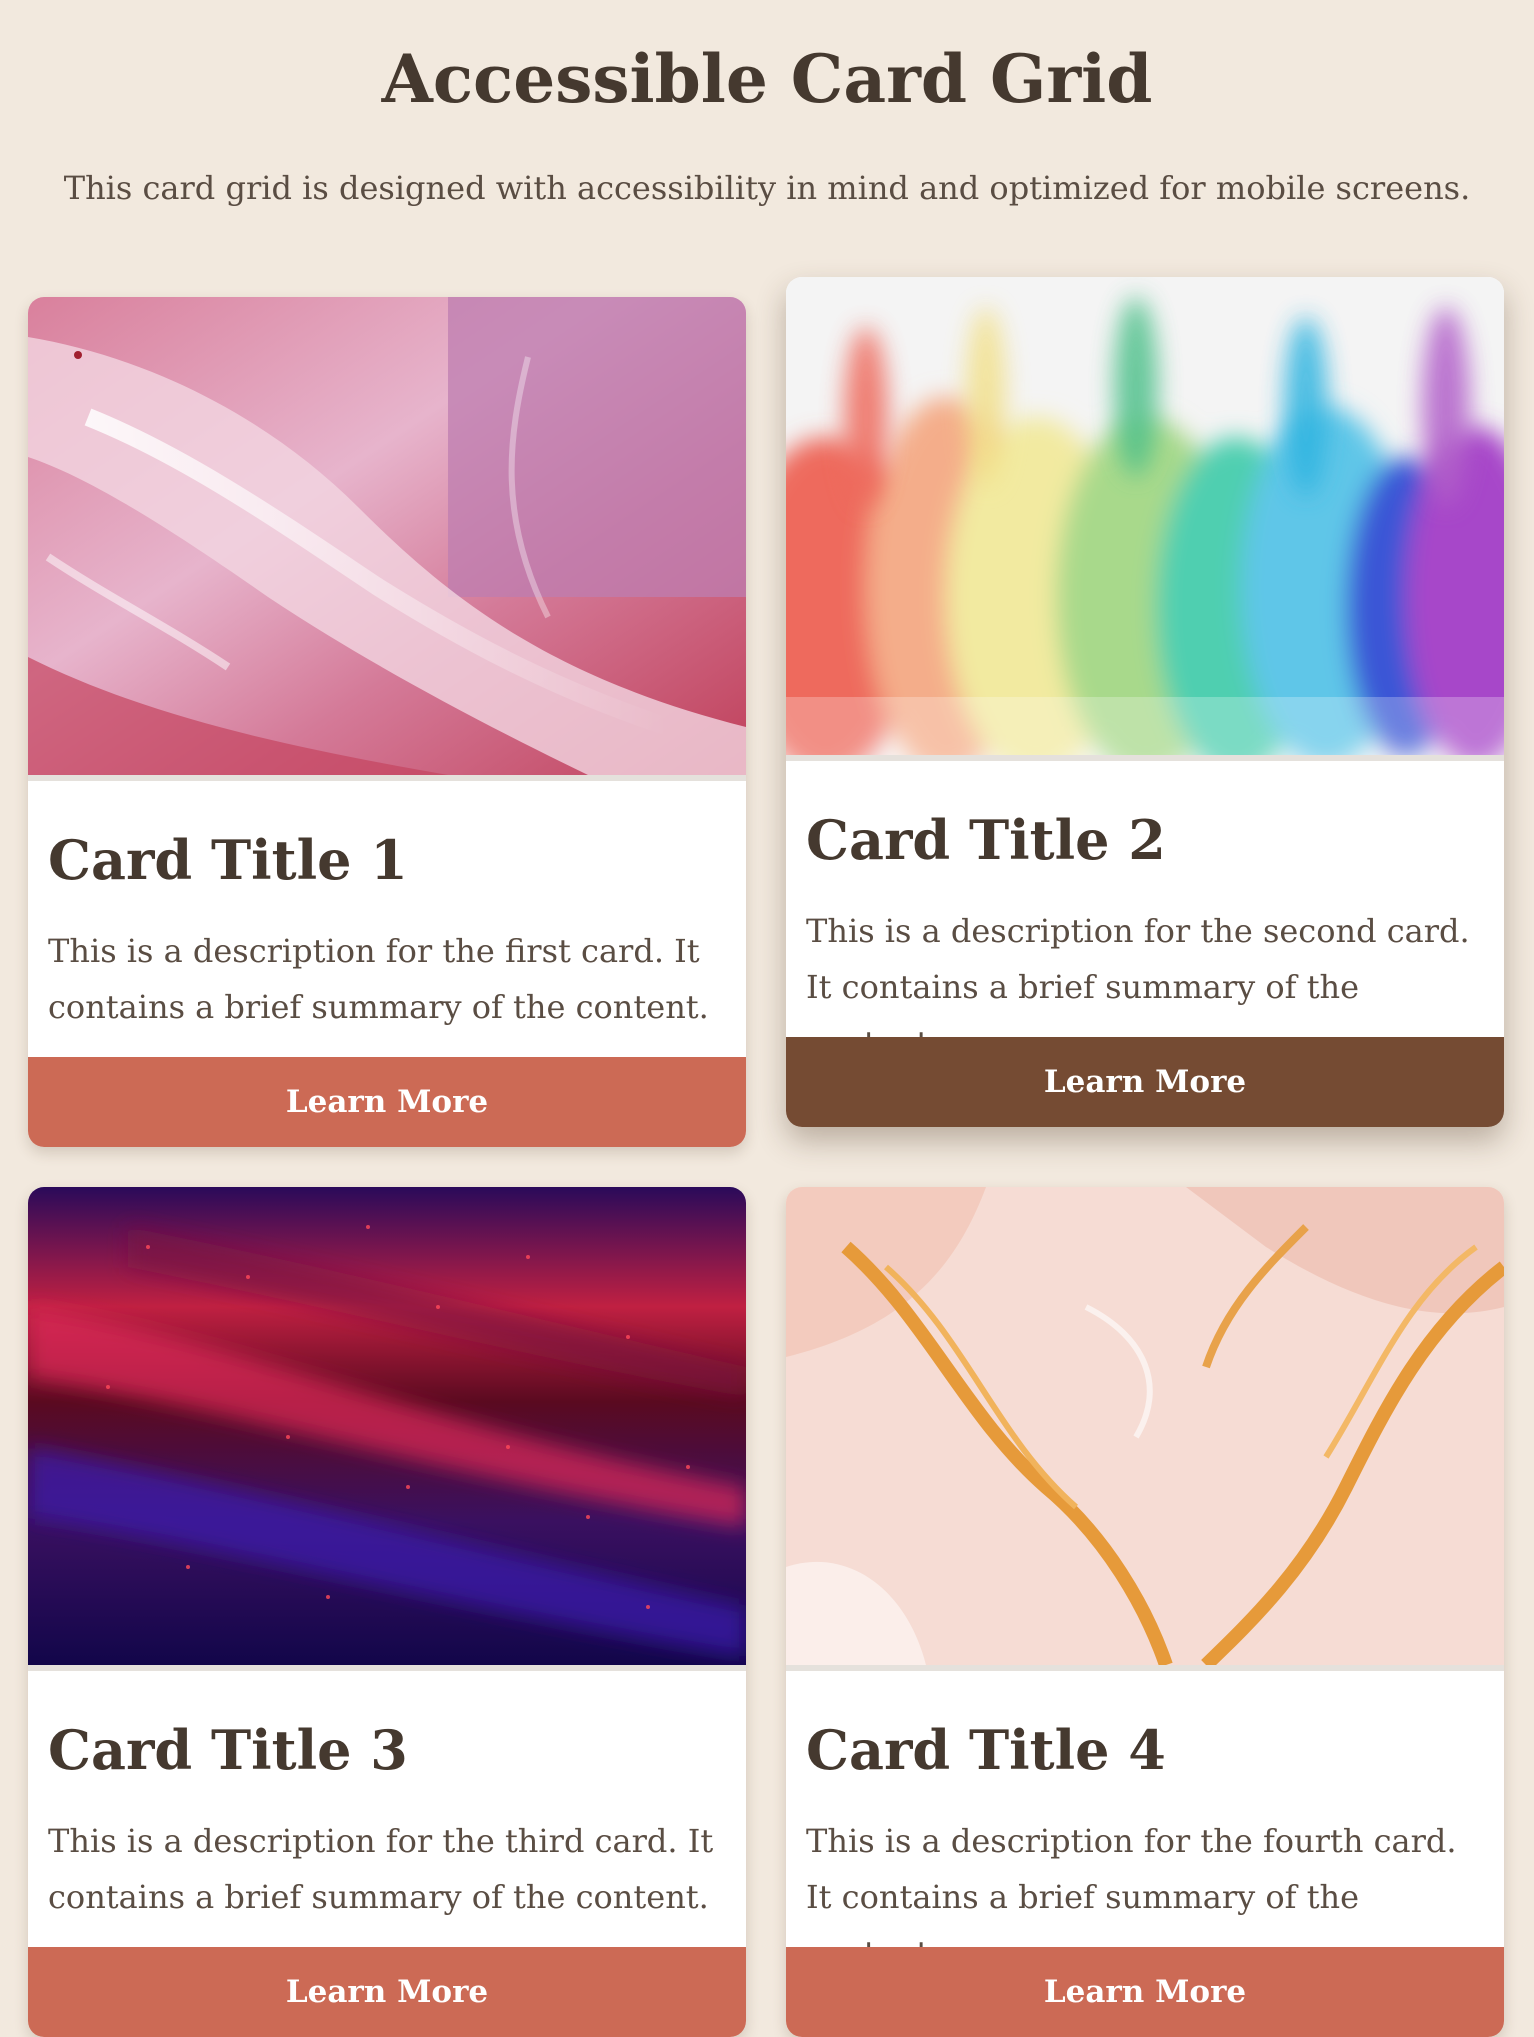  I want to click on card-title: Card Title 2, so click(986, 840).